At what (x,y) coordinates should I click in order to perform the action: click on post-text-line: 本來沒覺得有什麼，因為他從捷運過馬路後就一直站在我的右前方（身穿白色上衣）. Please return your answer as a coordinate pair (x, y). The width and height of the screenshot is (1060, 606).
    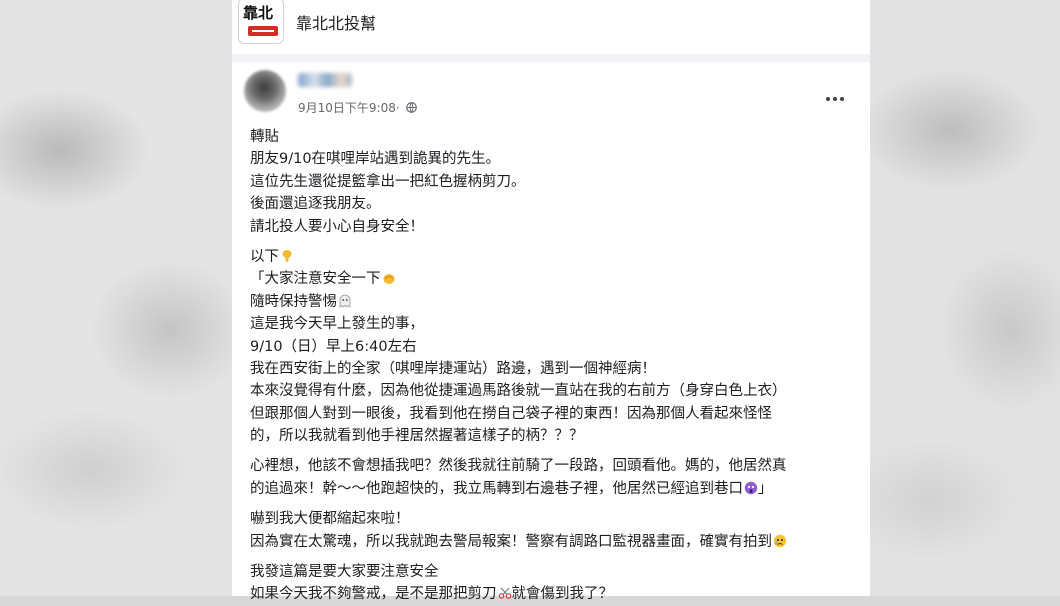
    Looking at the image, I should click on (556, 391).